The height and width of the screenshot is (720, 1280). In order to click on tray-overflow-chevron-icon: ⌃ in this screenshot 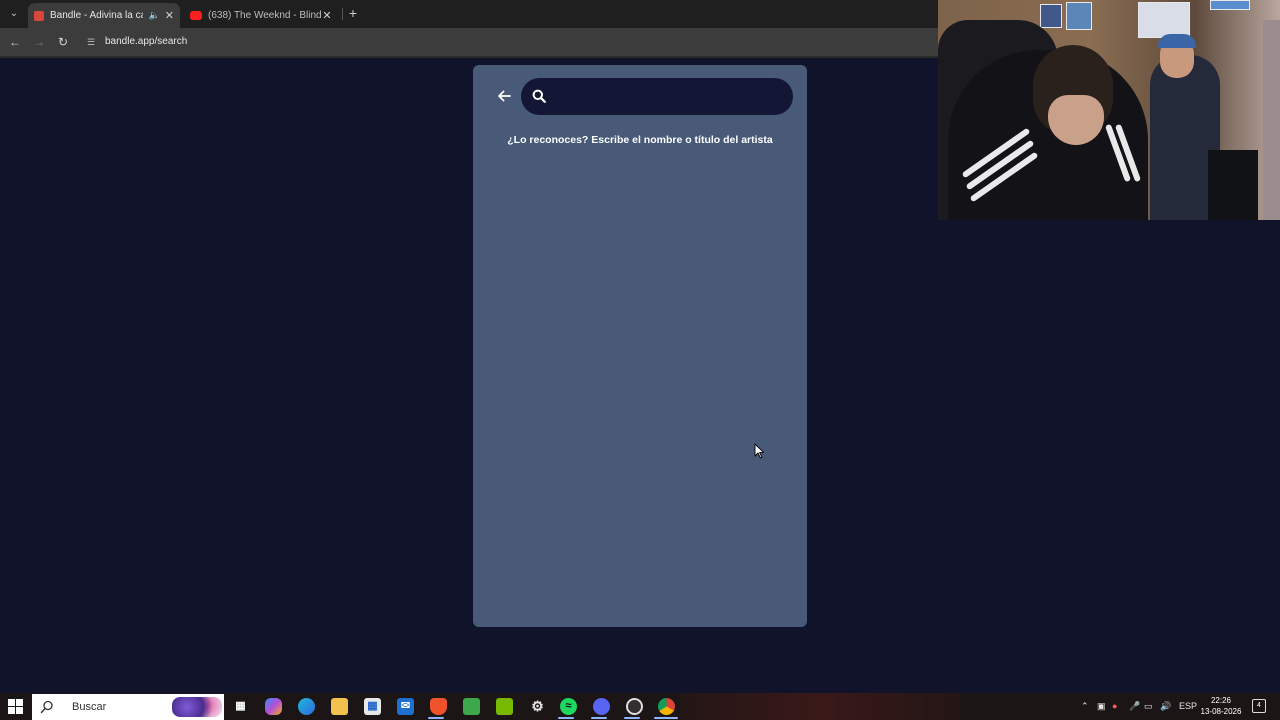, I will do `click(1085, 706)`.